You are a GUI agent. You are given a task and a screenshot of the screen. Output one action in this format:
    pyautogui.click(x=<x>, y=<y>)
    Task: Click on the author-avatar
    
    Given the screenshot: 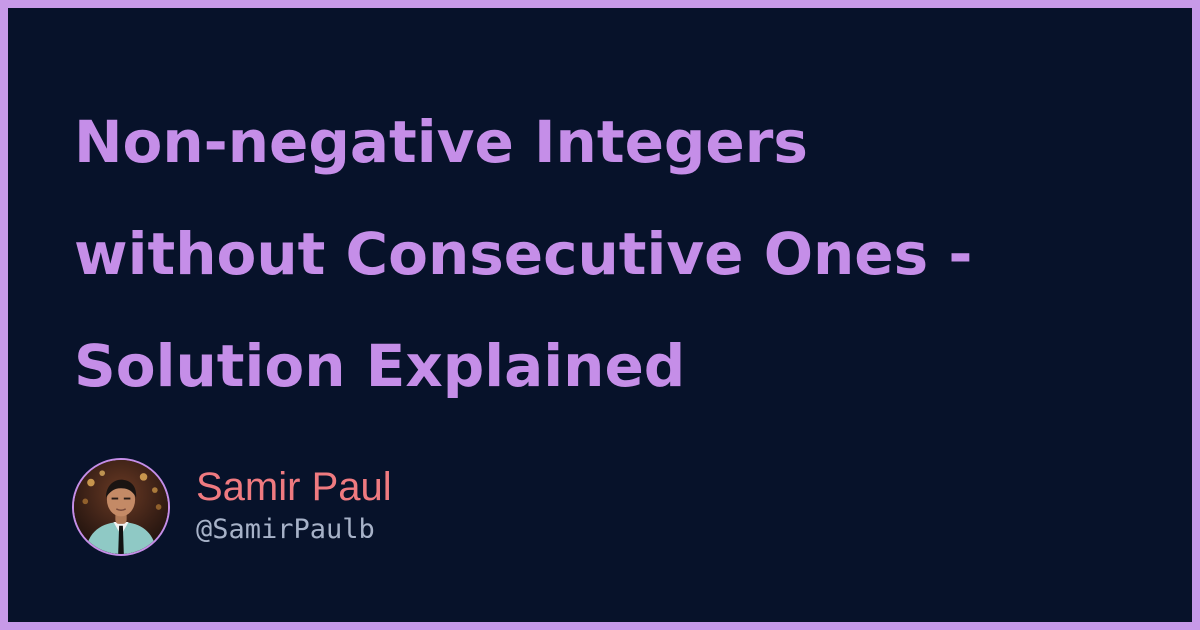 What is the action you would take?
    pyautogui.click(x=121, y=507)
    